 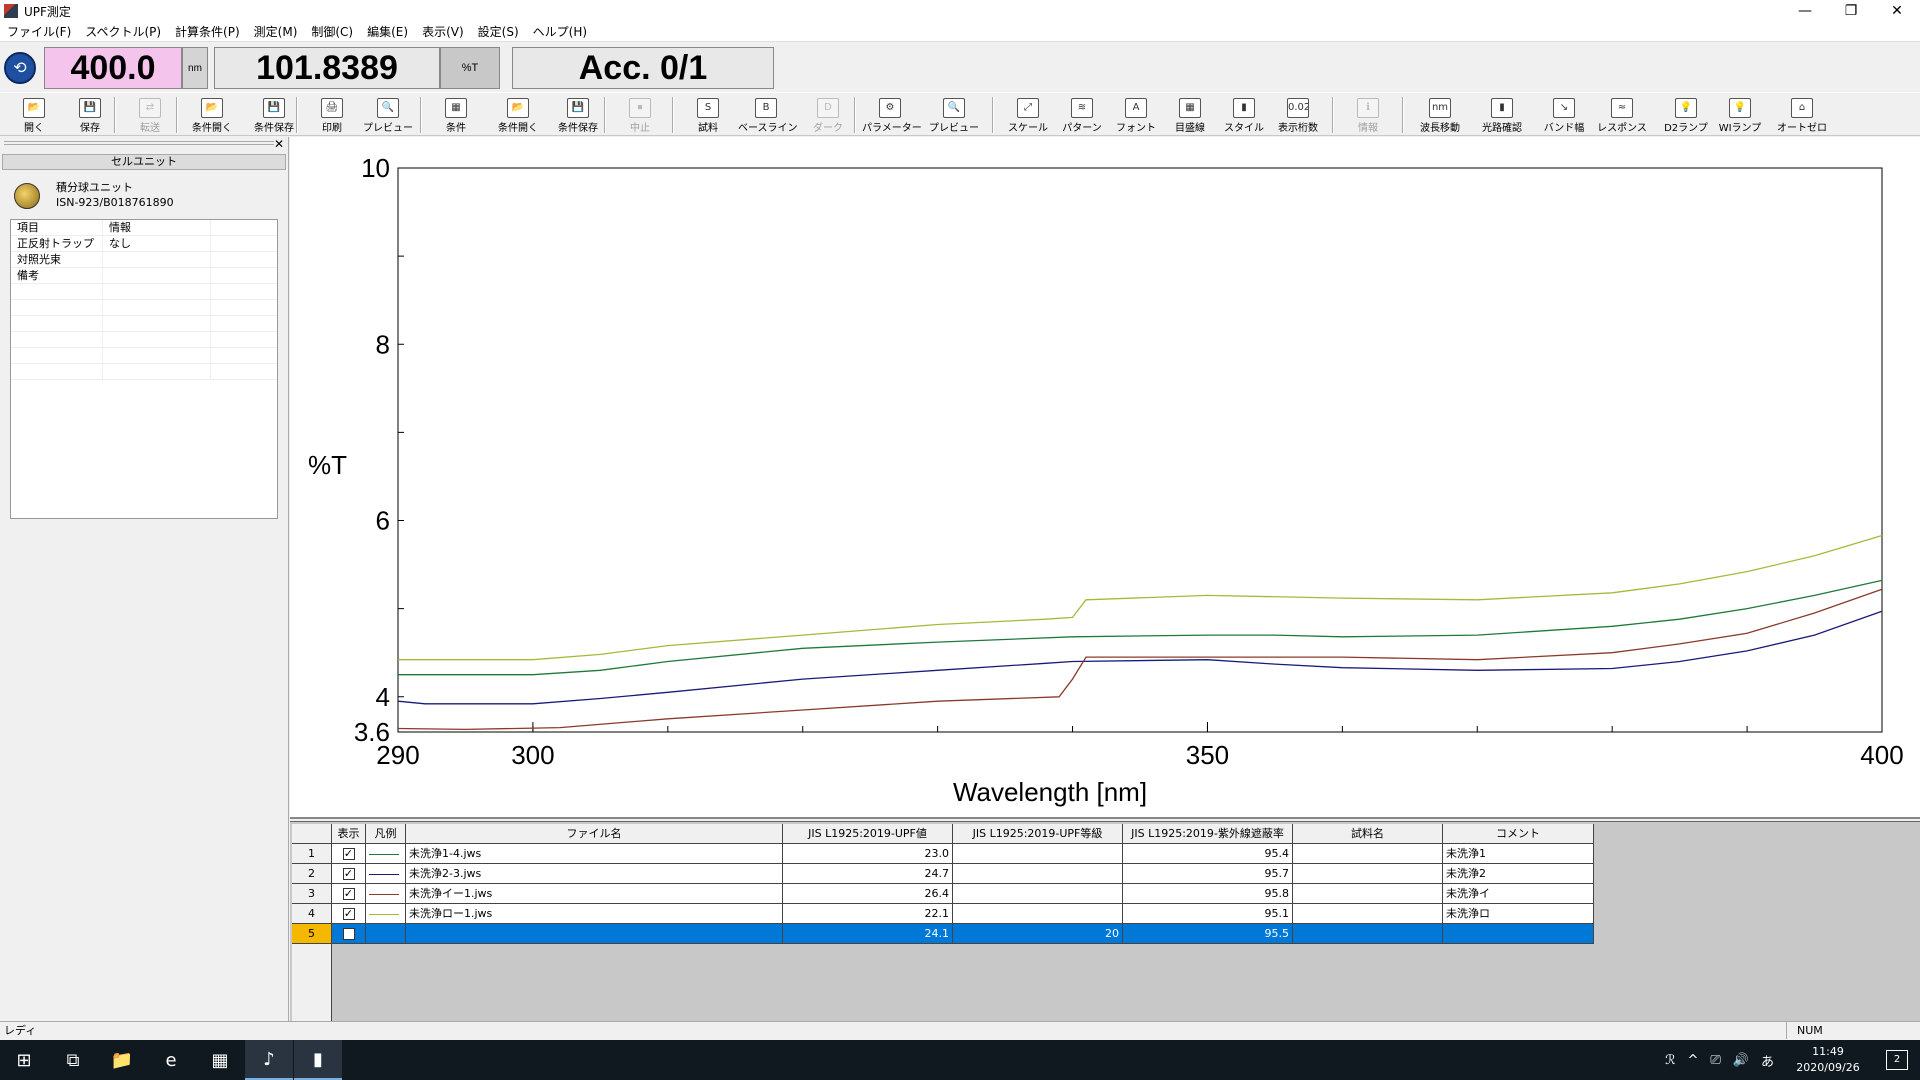 I want to click on tray-icon-4: 🔊, so click(x=1741, y=1060).